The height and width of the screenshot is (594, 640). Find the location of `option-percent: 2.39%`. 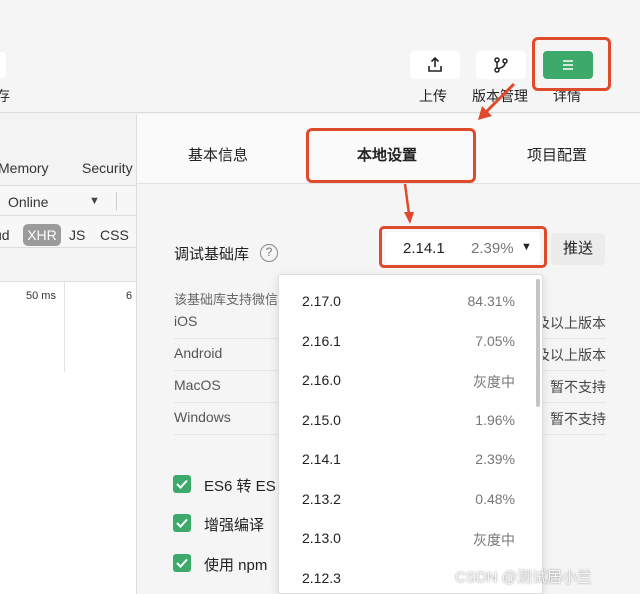

option-percent: 2.39% is located at coordinates (495, 459).